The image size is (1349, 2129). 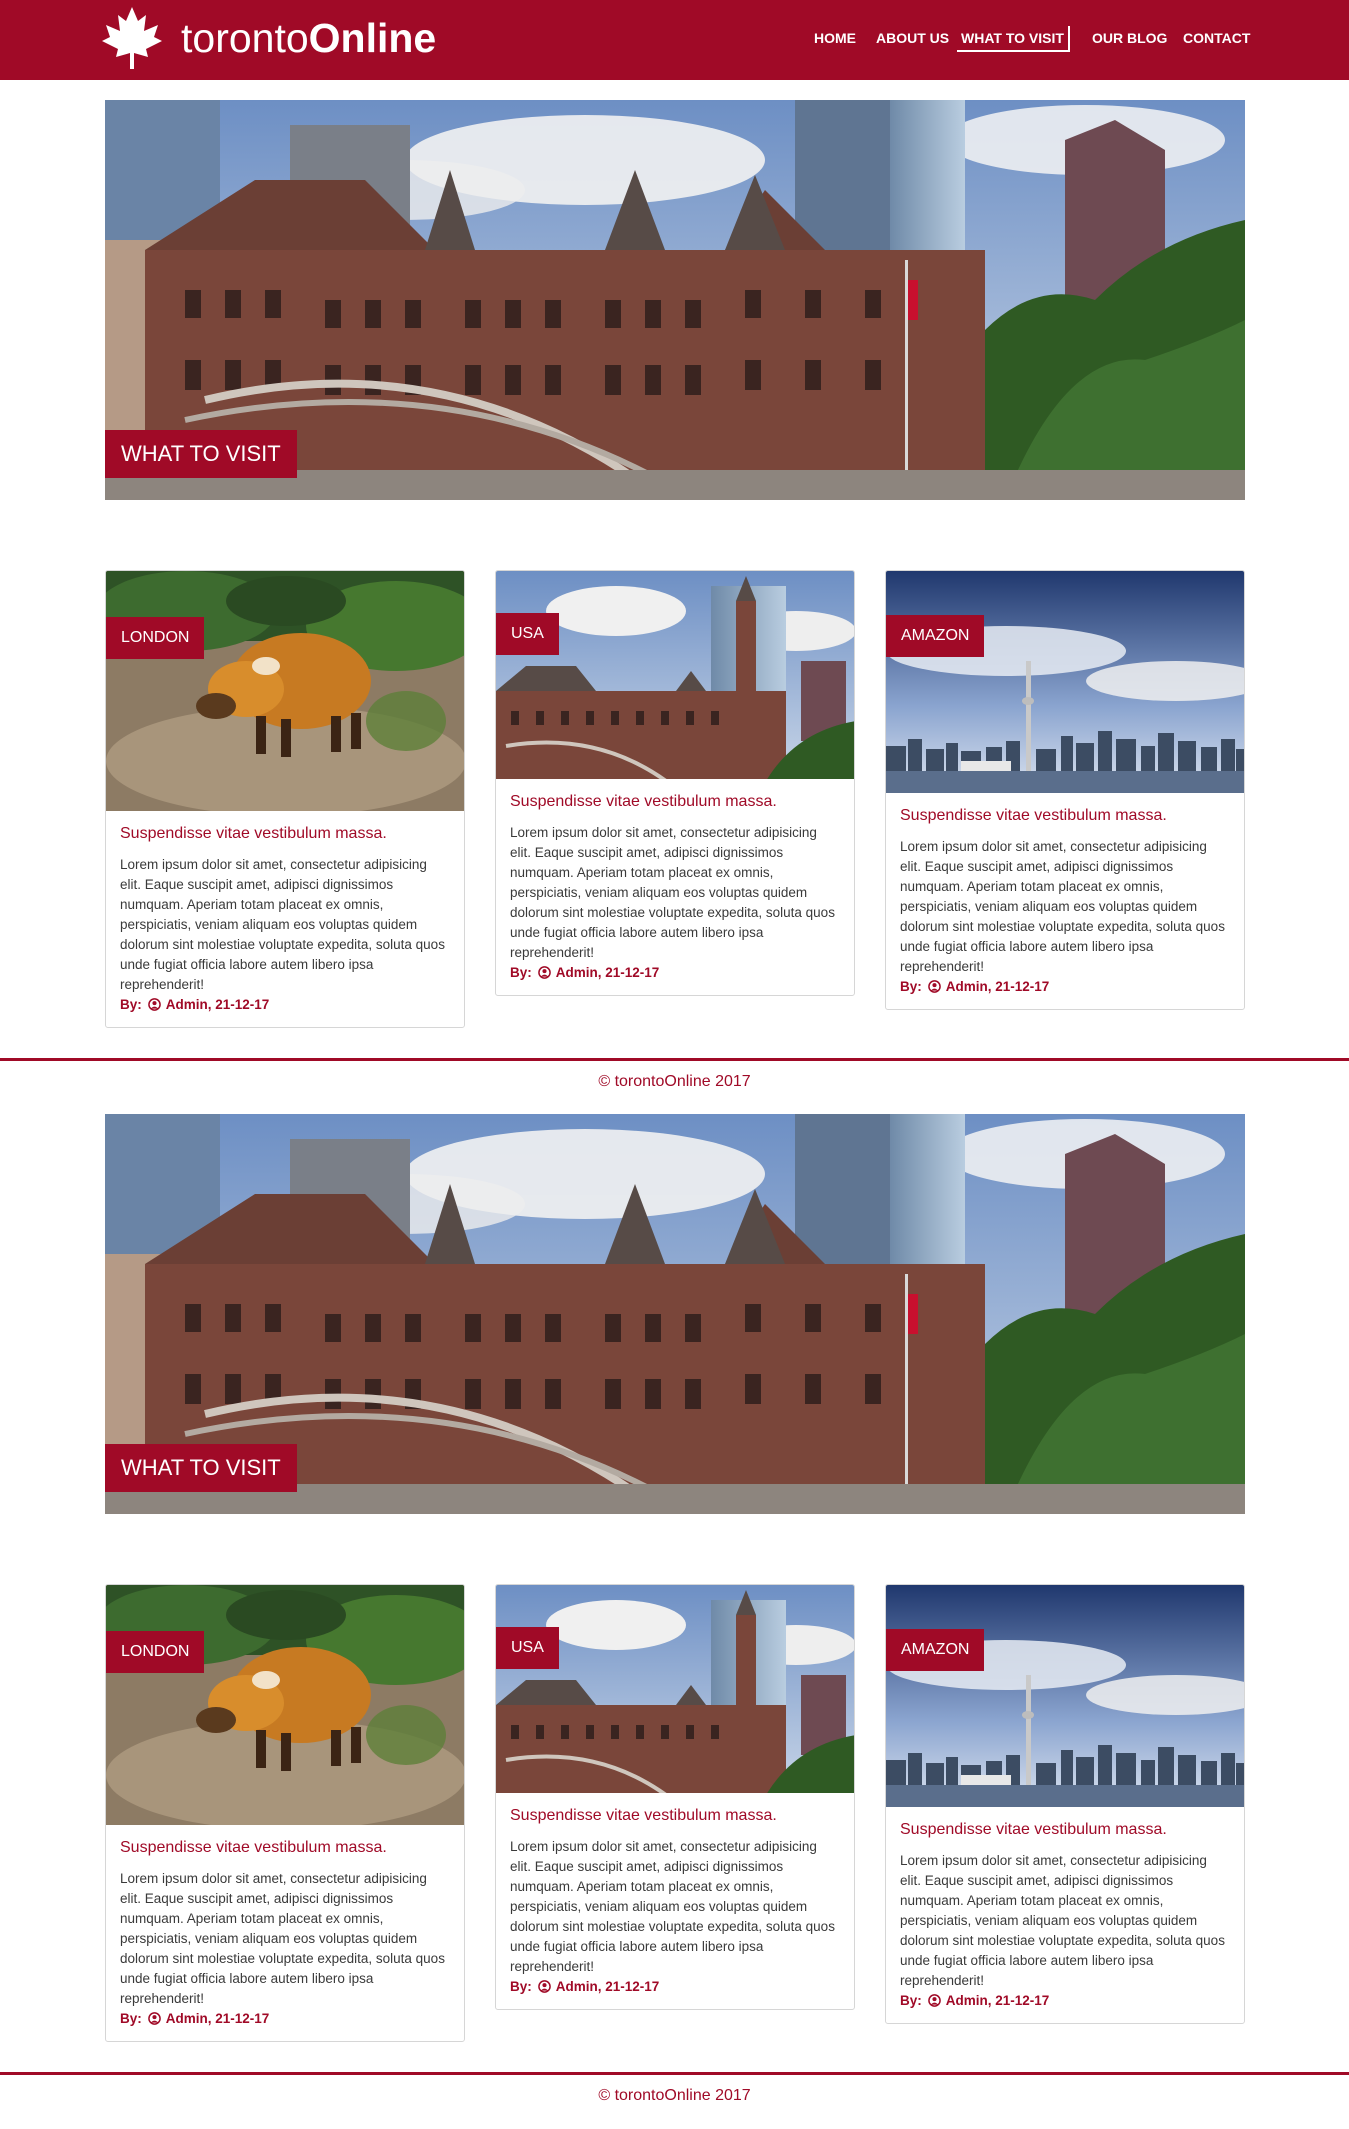 I want to click on footer-divider, so click(x=674, y=2073).